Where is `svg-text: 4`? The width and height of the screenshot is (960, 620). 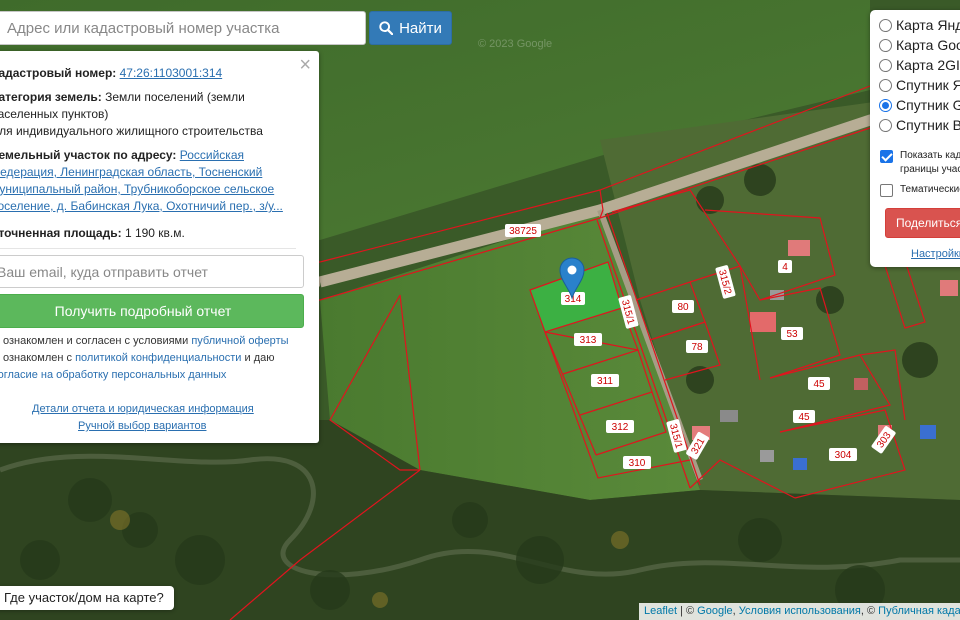
svg-text: 4 is located at coordinates (785, 267).